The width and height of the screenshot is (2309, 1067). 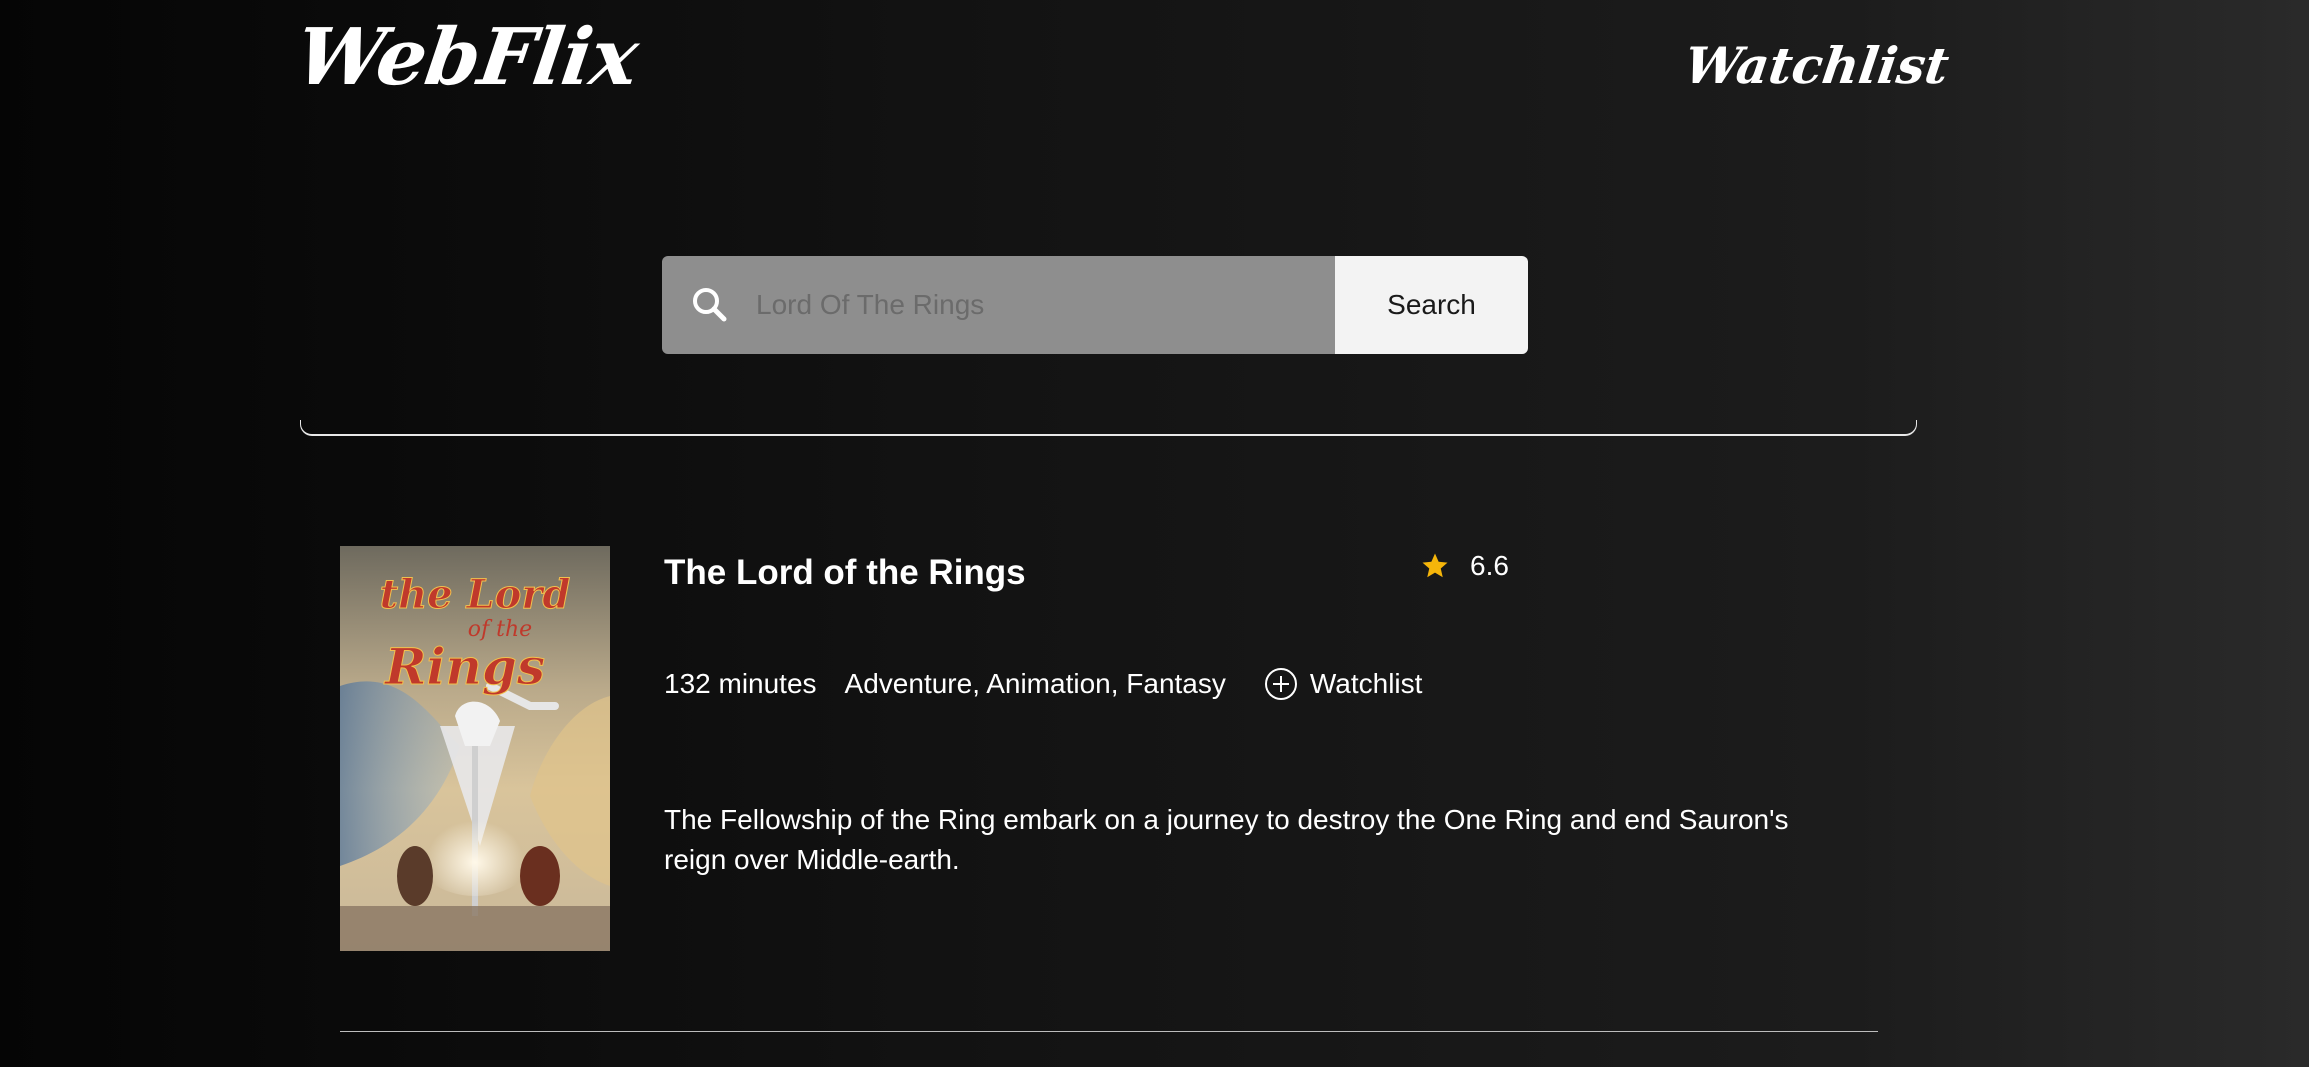 I want to click on movie-runtime: 132 minutes, so click(x=740, y=683).